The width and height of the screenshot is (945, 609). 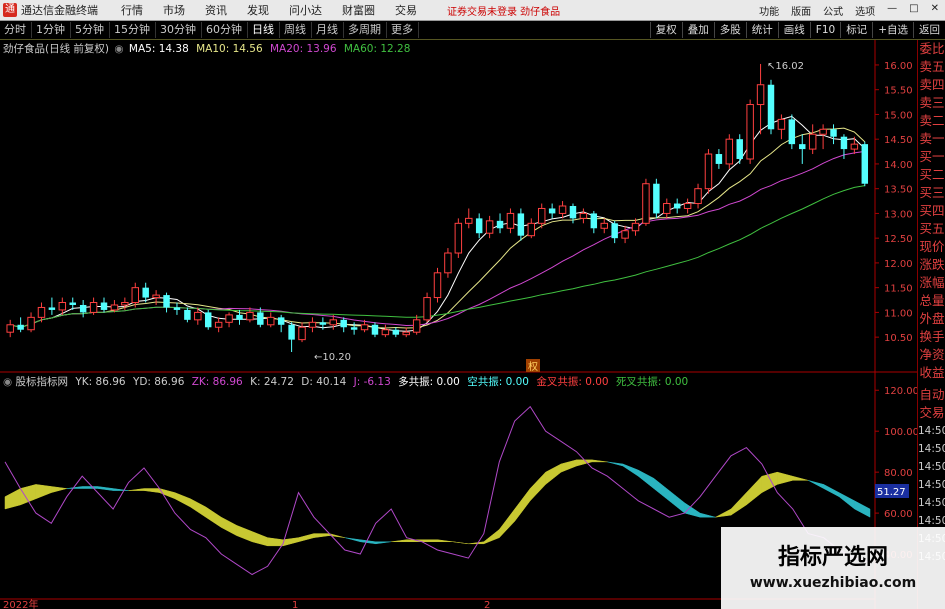 I want to click on period-30min: 30分钟, so click(x=179, y=30).